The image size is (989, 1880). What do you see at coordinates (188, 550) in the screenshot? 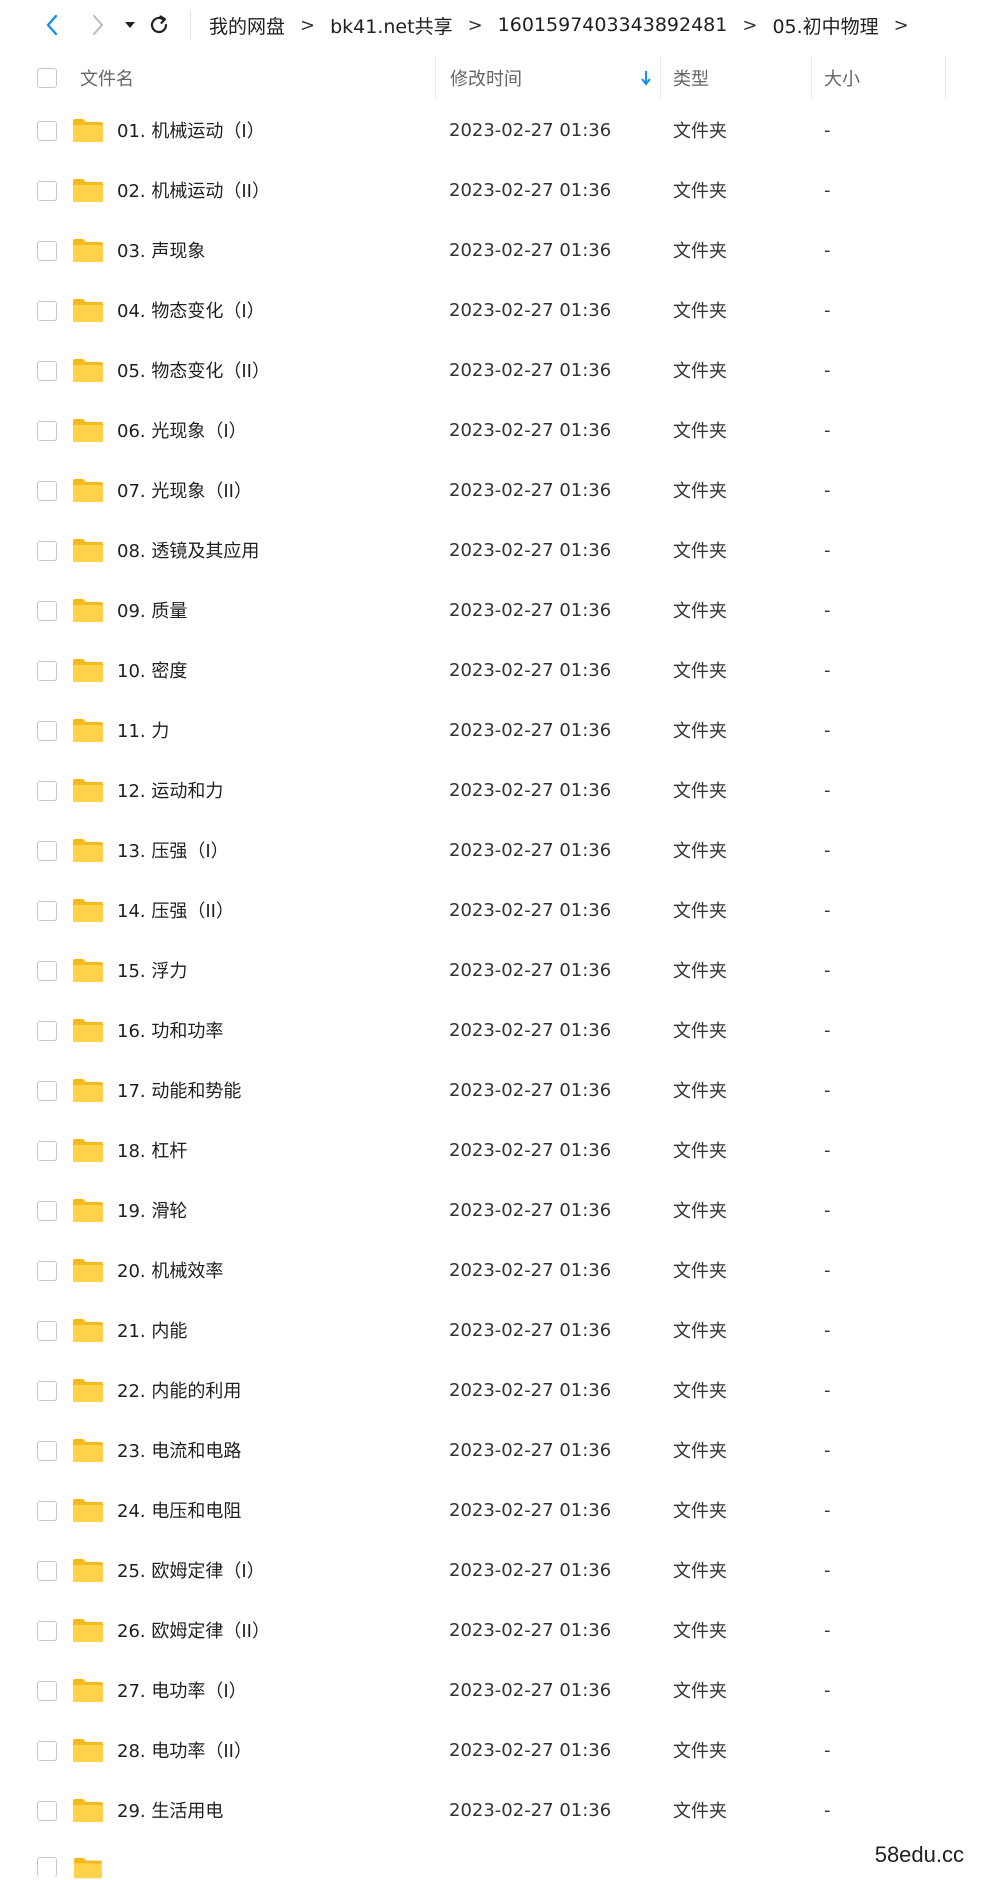
I see `file-name: 08. 透镜及其应用` at bounding box center [188, 550].